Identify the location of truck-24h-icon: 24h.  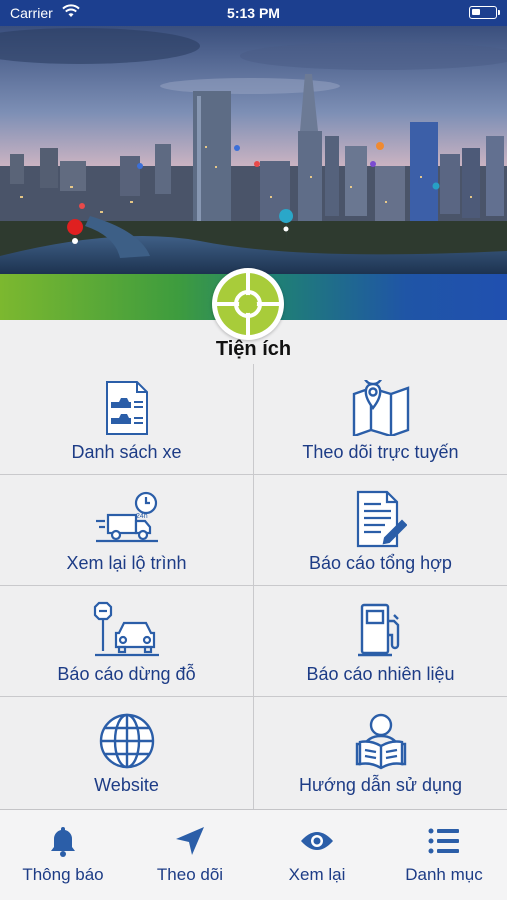
(126, 519).